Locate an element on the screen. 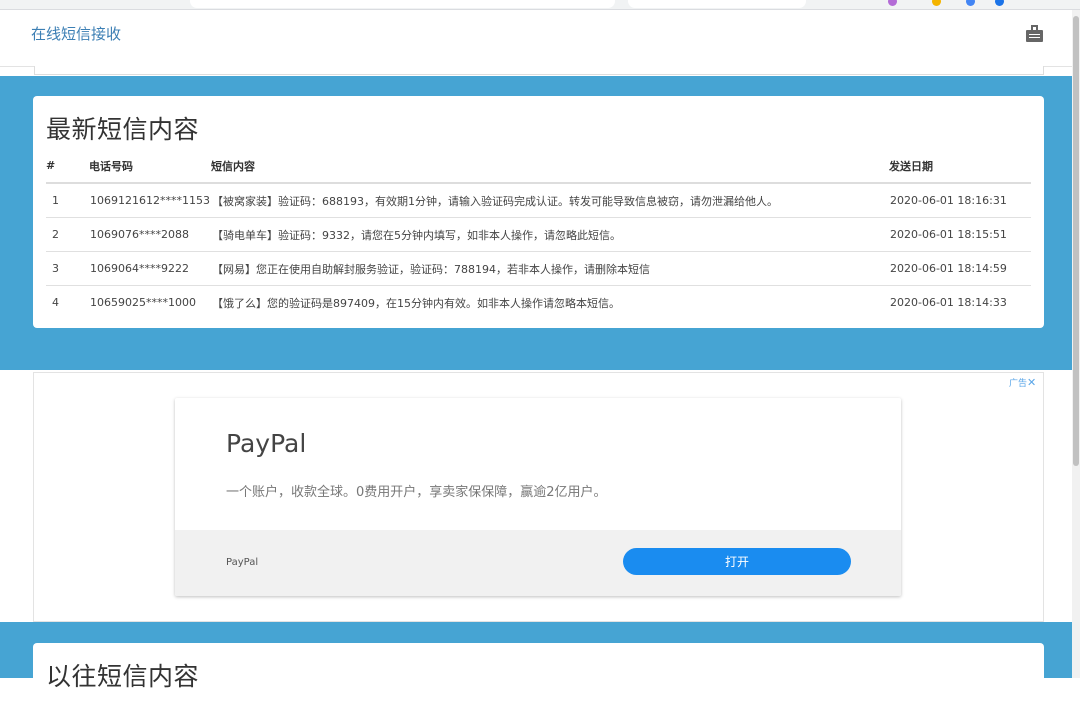 The width and height of the screenshot is (1080, 703). column-header-date: 发送日期 is located at coordinates (960, 166).